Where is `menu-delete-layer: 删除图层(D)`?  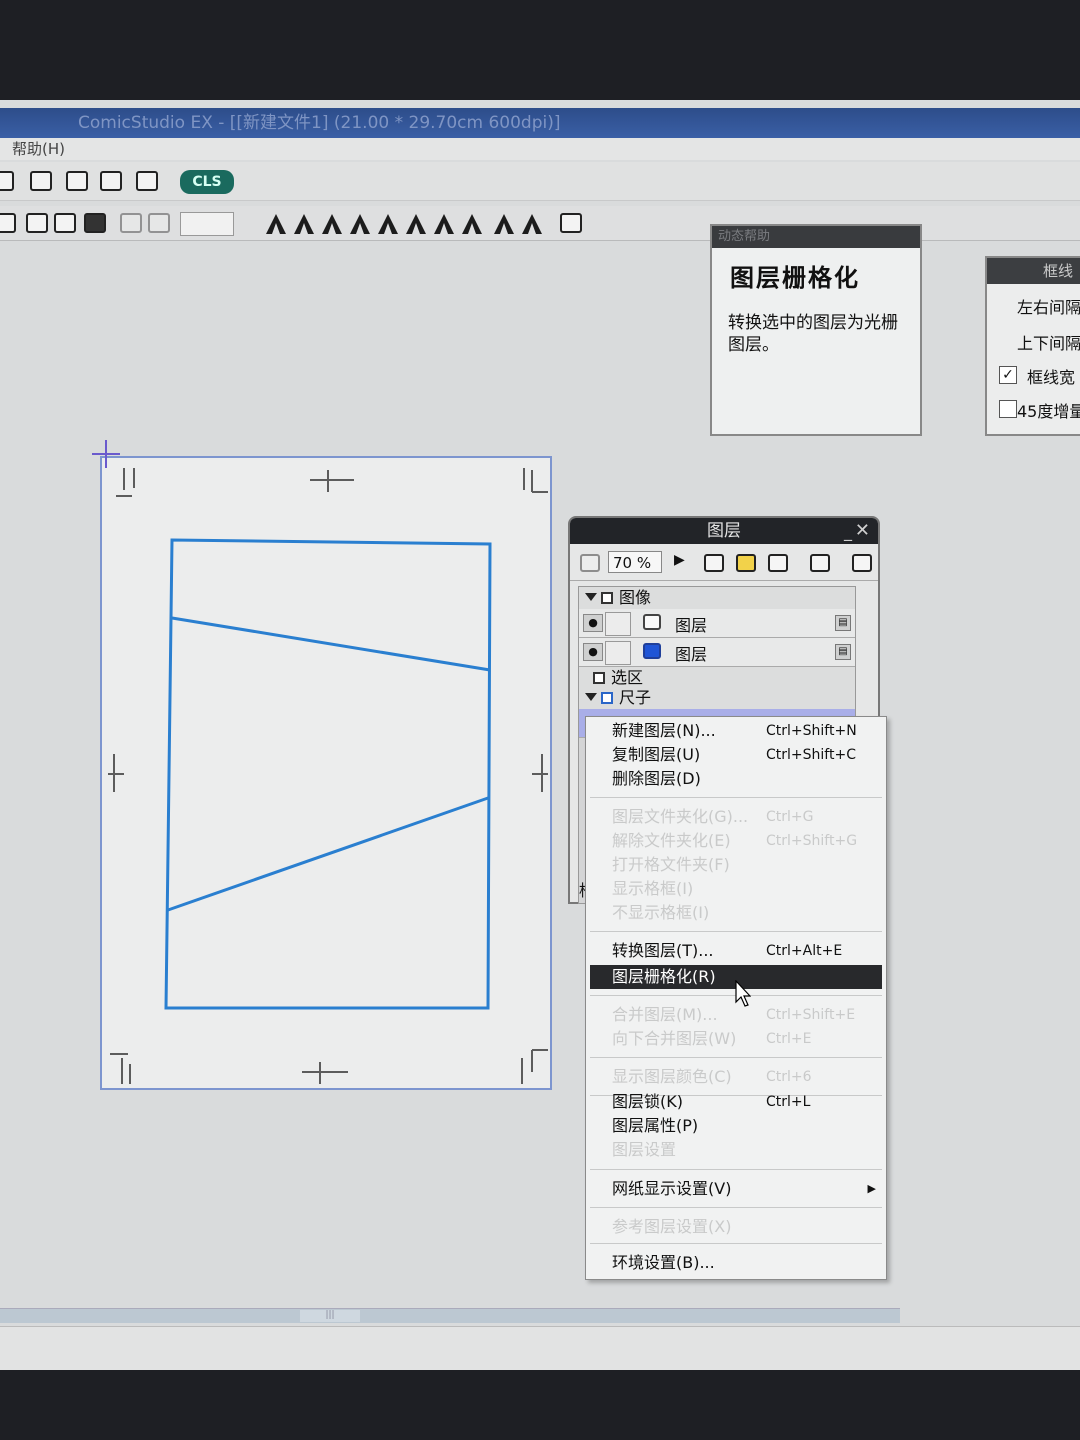
menu-delete-layer: 删除图层(D) is located at coordinates (736, 779).